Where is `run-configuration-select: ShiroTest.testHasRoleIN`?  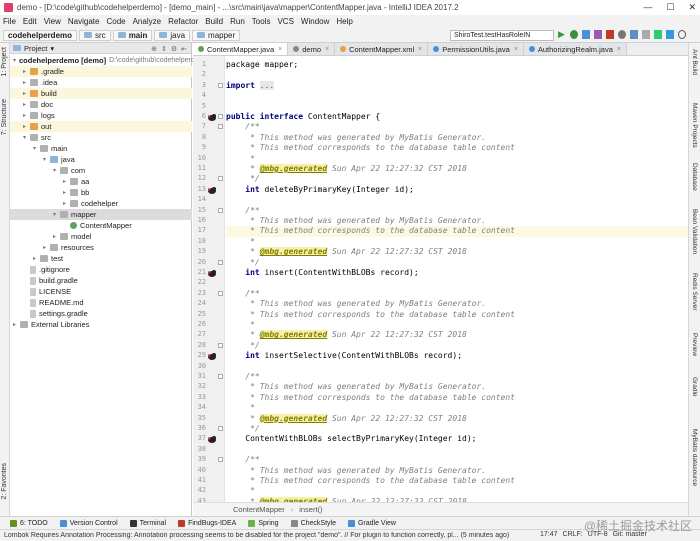
run-configuration-select: ShiroTest.testHasRoleIN is located at coordinates (502, 35).